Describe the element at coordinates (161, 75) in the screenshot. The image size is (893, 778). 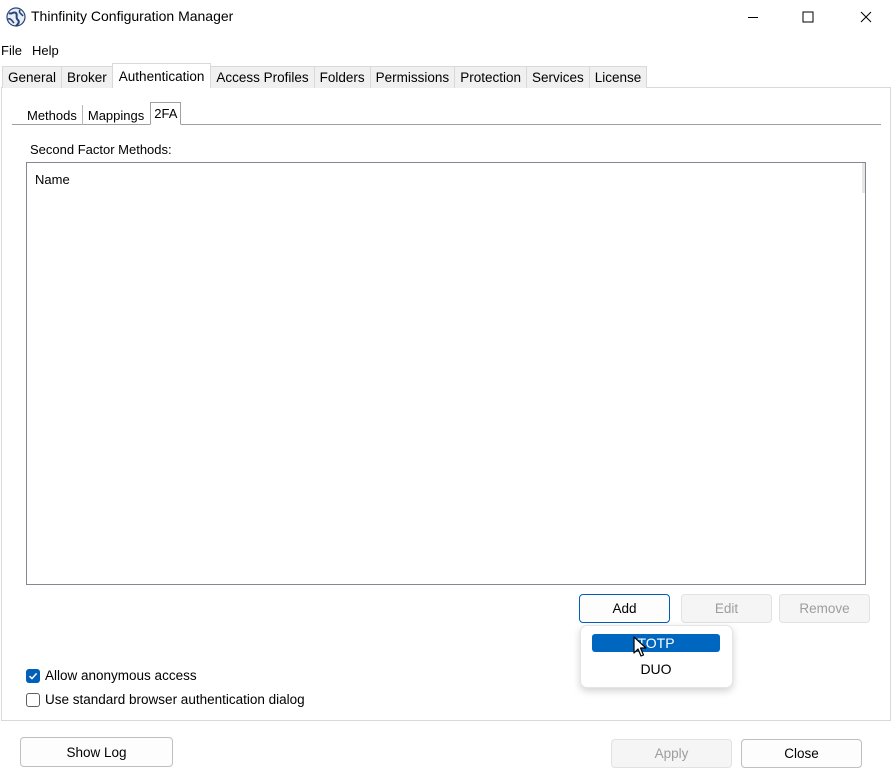
I see `tab-authentication: Authentication` at that location.